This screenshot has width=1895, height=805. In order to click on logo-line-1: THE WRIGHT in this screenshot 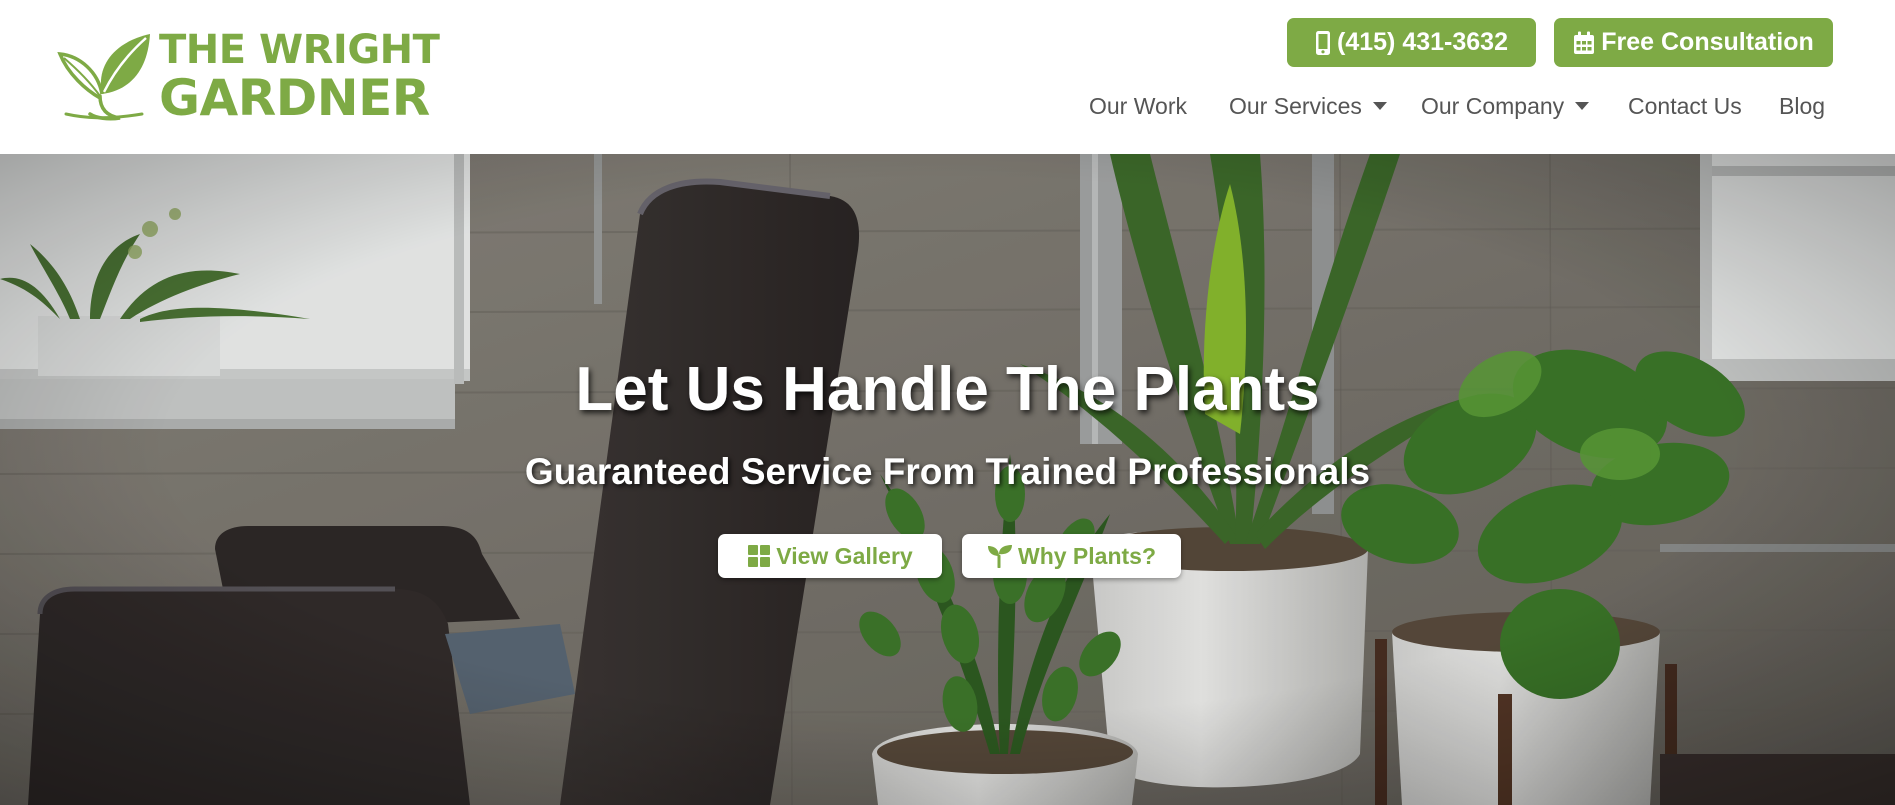, I will do `click(299, 50)`.